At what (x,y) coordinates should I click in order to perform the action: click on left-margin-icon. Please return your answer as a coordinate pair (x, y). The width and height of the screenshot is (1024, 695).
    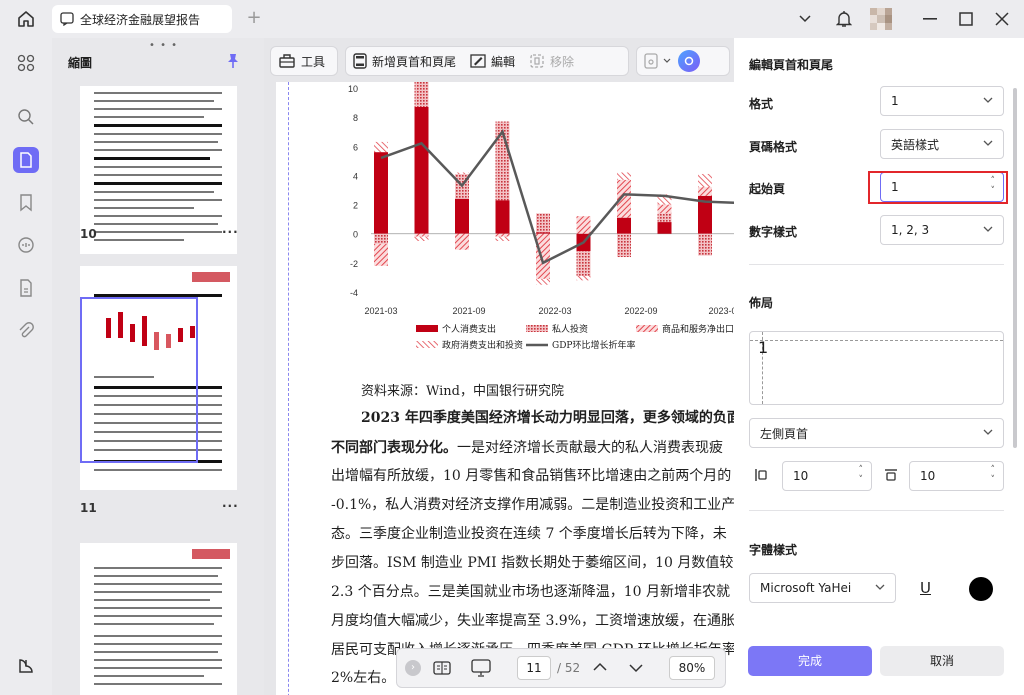
    Looking at the image, I should click on (761, 476).